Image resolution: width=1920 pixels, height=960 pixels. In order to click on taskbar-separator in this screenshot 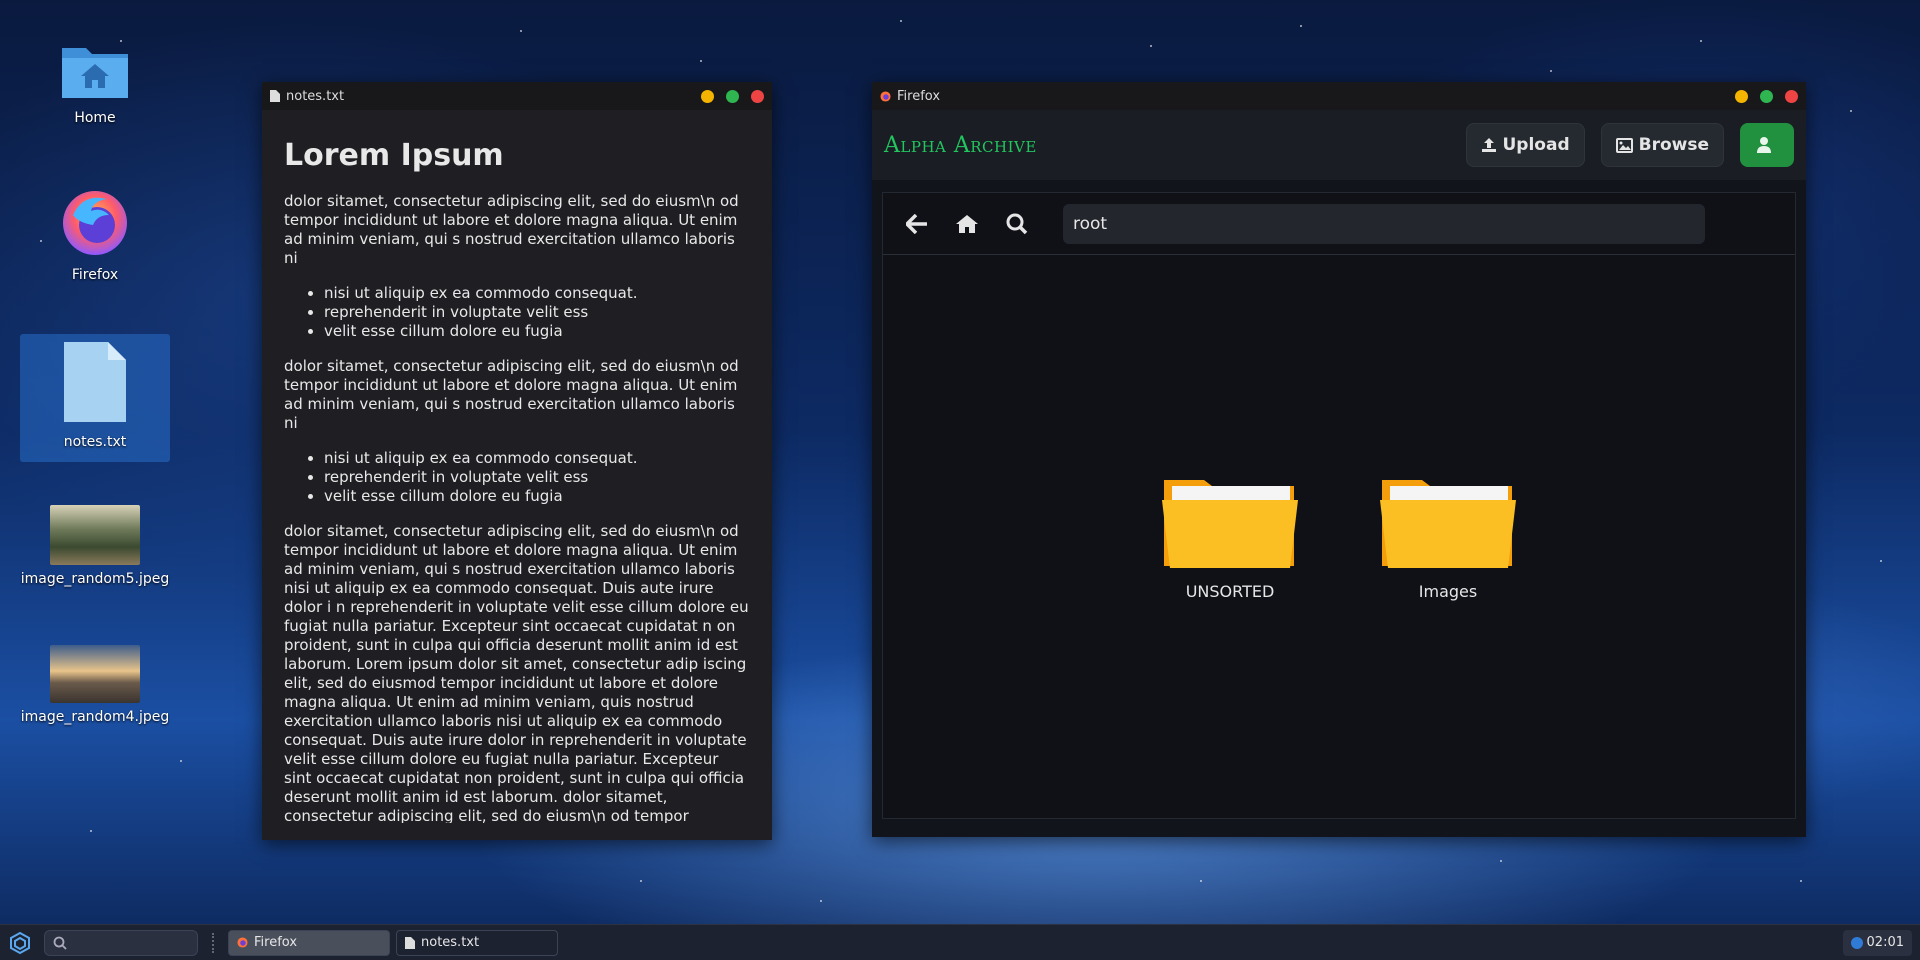, I will do `click(213, 942)`.